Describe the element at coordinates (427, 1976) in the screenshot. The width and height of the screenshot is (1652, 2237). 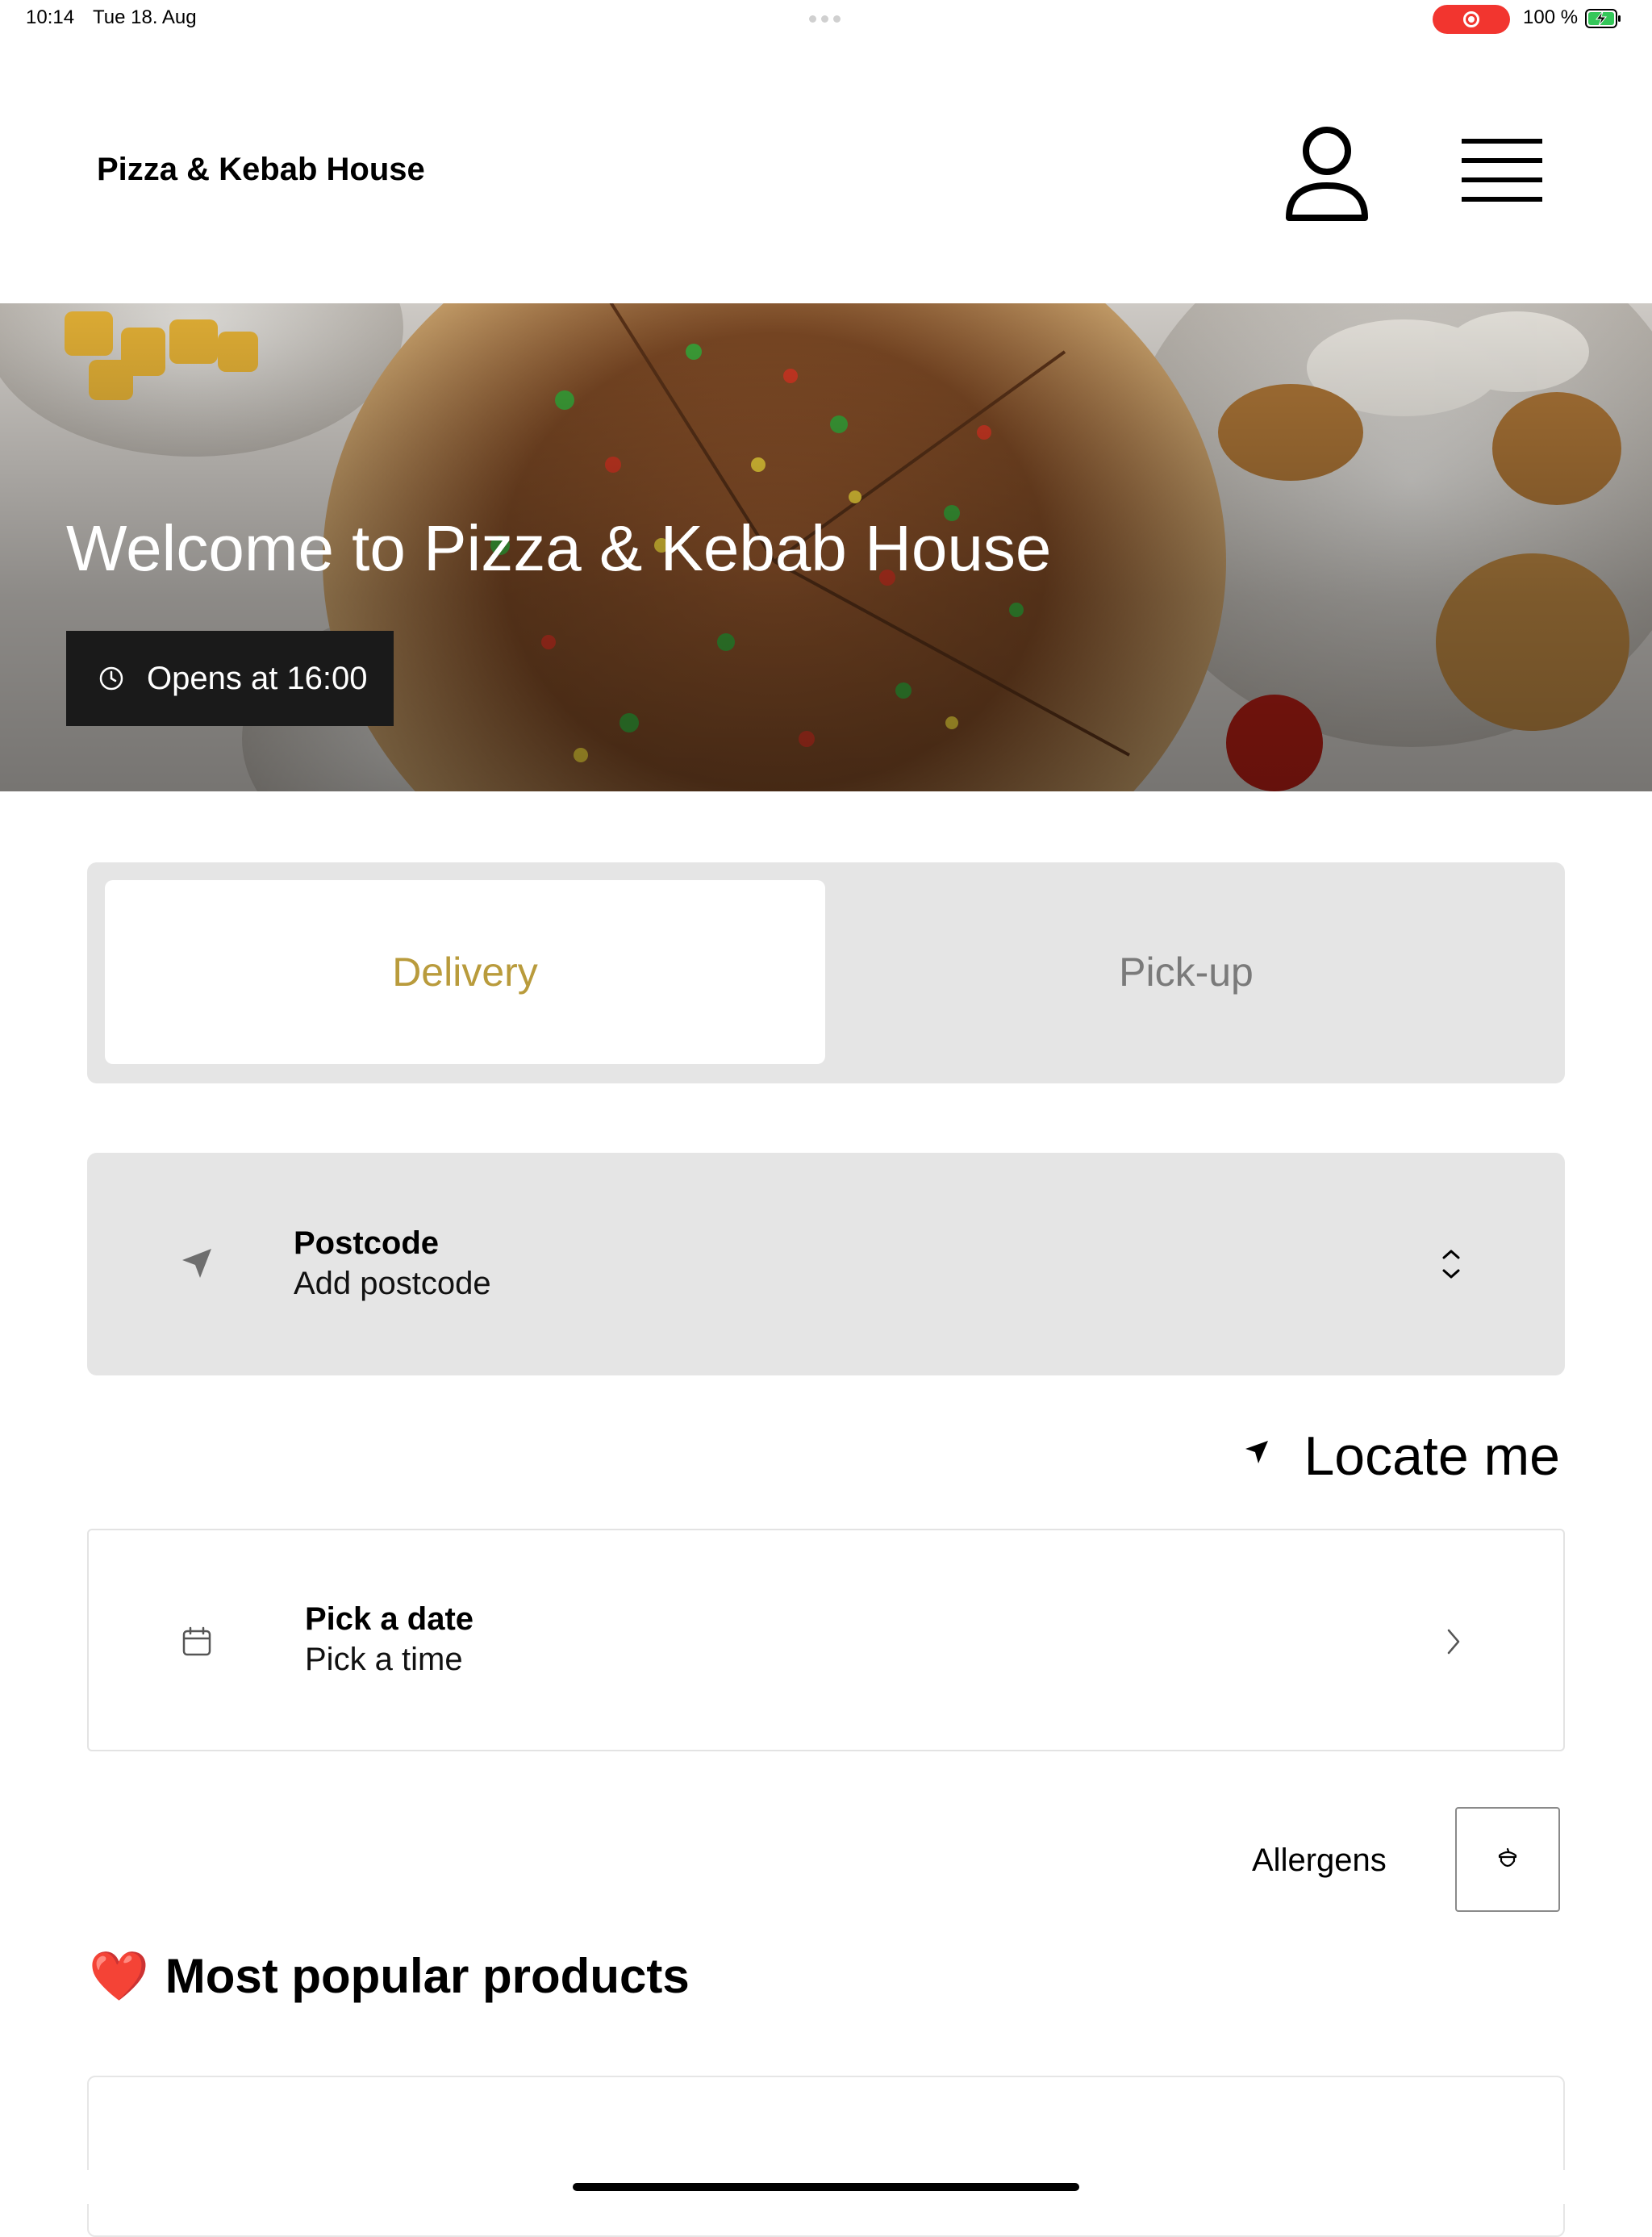
I see `popular-title-text: Most popular products` at that location.